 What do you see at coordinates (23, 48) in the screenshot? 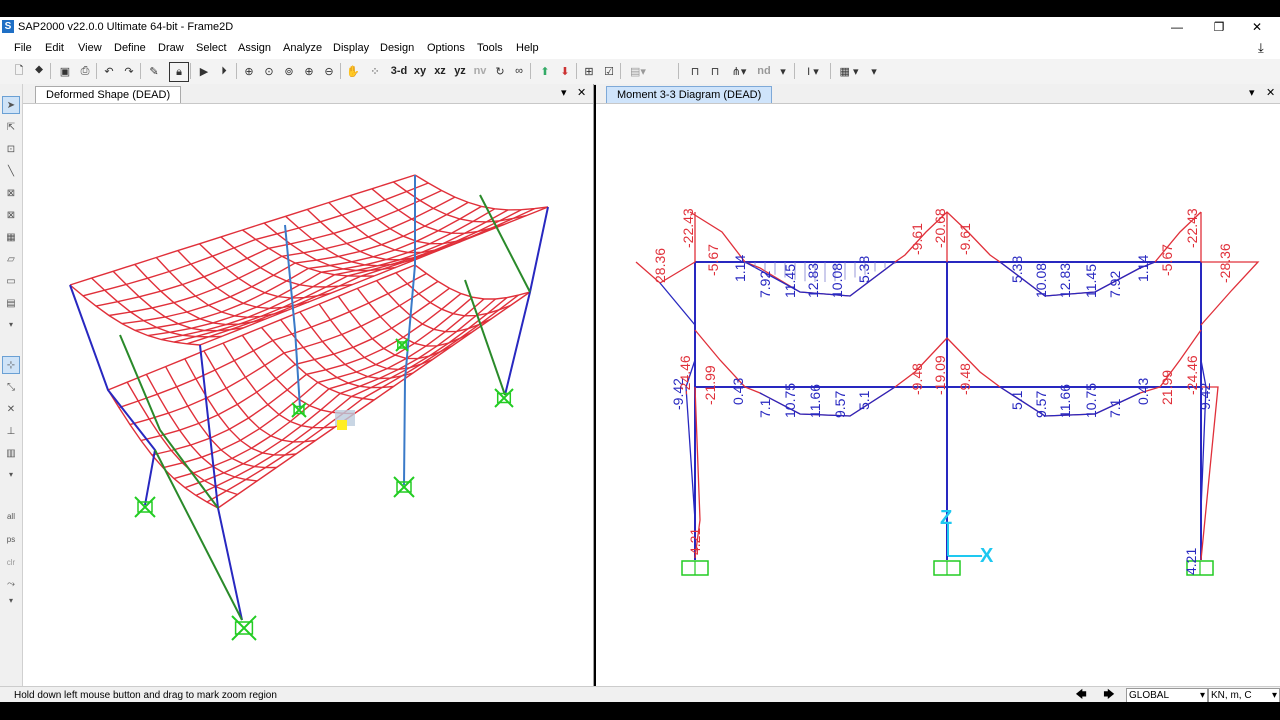
I see `menu-file: File` at bounding box center [23, 48].